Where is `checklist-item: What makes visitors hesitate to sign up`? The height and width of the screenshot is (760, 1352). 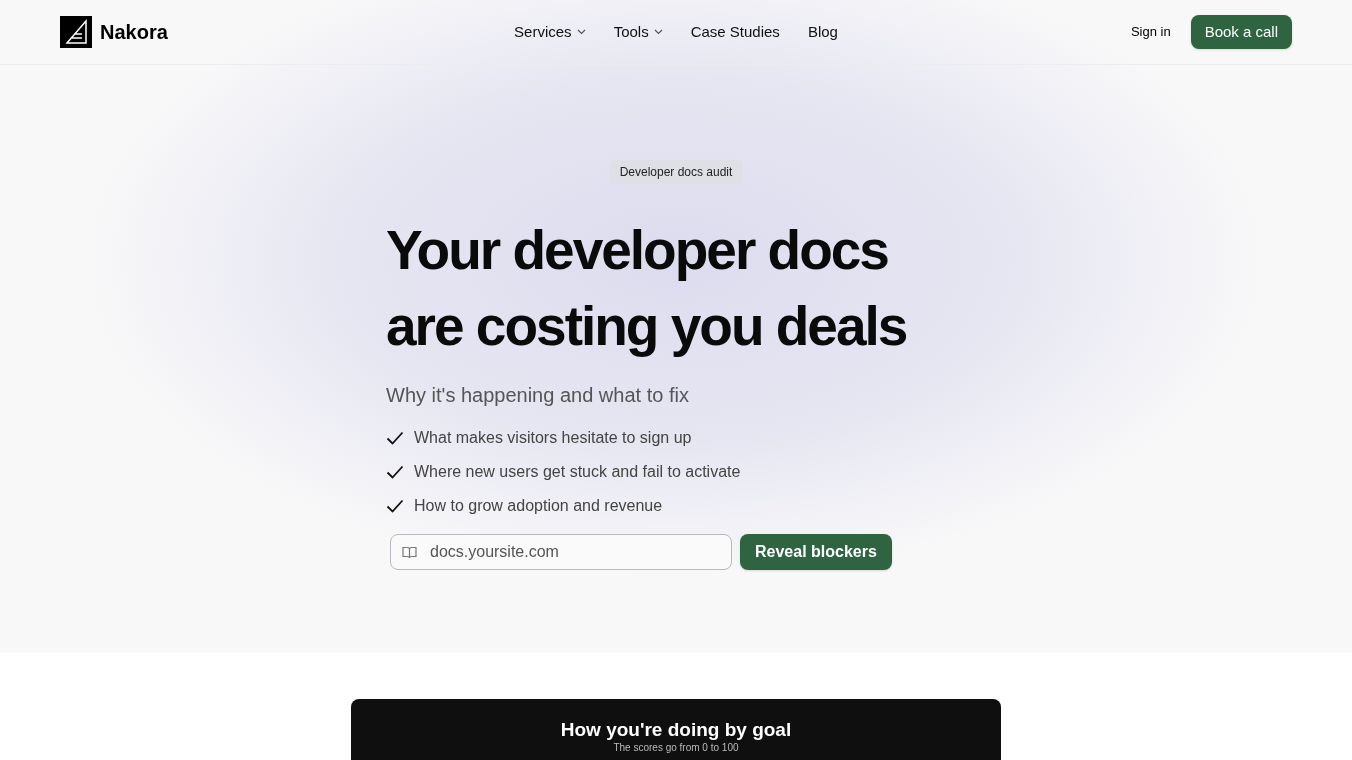
checklist-item: What makes visitors hesitate to sign up is located at coordinates (553, 438).